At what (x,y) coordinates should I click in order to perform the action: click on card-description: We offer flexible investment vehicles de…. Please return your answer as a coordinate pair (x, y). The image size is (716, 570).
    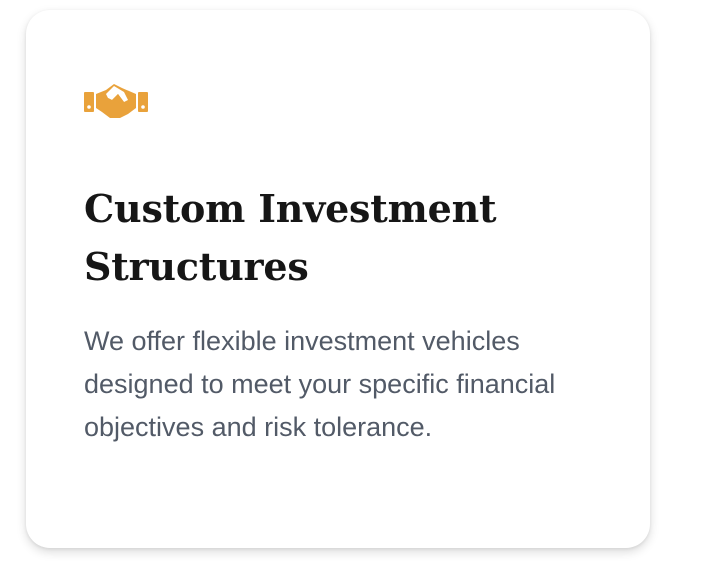
    Looking at the image, I should click on (320, 384).